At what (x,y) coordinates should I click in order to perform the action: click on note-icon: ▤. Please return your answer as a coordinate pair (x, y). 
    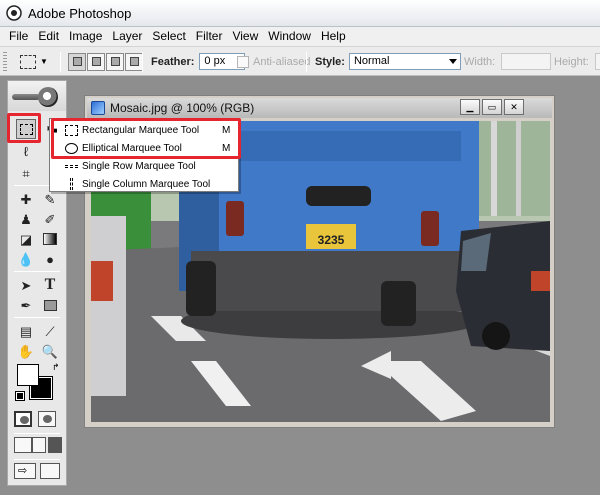
    Looking at the image, I should click on (26, 331).